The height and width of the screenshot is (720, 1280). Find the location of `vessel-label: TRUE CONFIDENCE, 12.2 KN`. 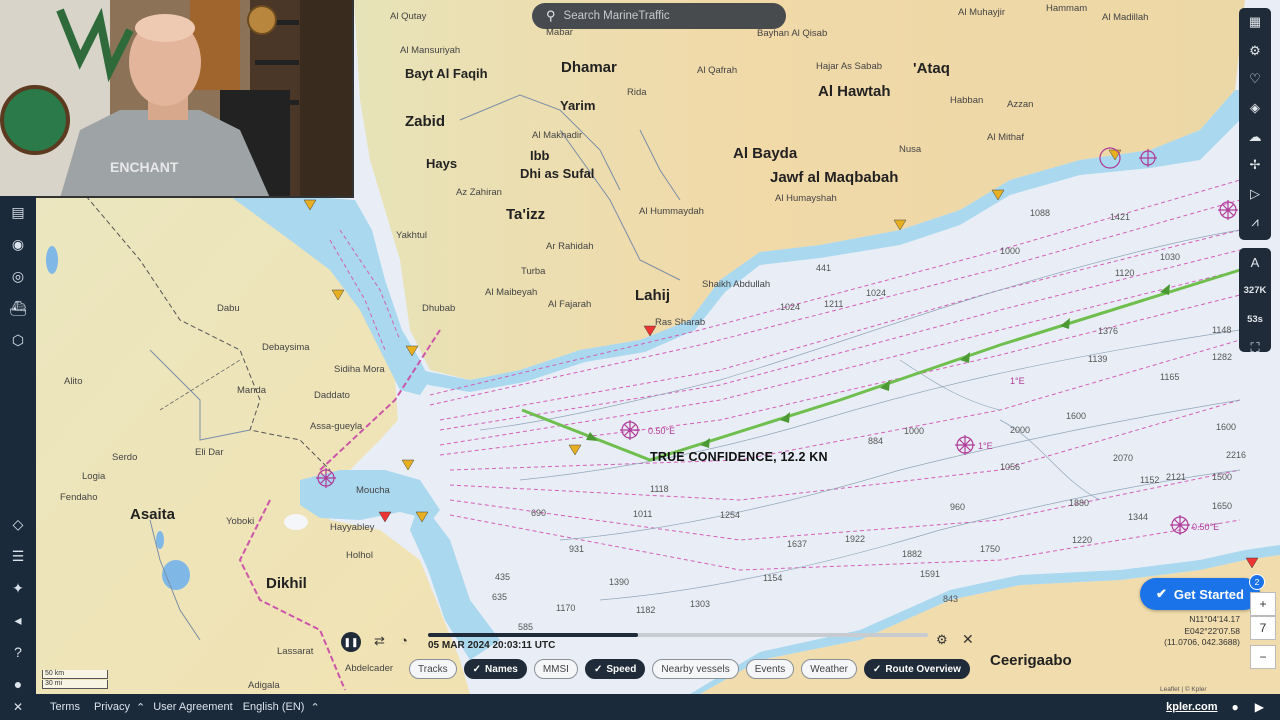

vessel-label: TRUE CONFIDENCE, 12.2 KN is located at coordinates (739, 457).